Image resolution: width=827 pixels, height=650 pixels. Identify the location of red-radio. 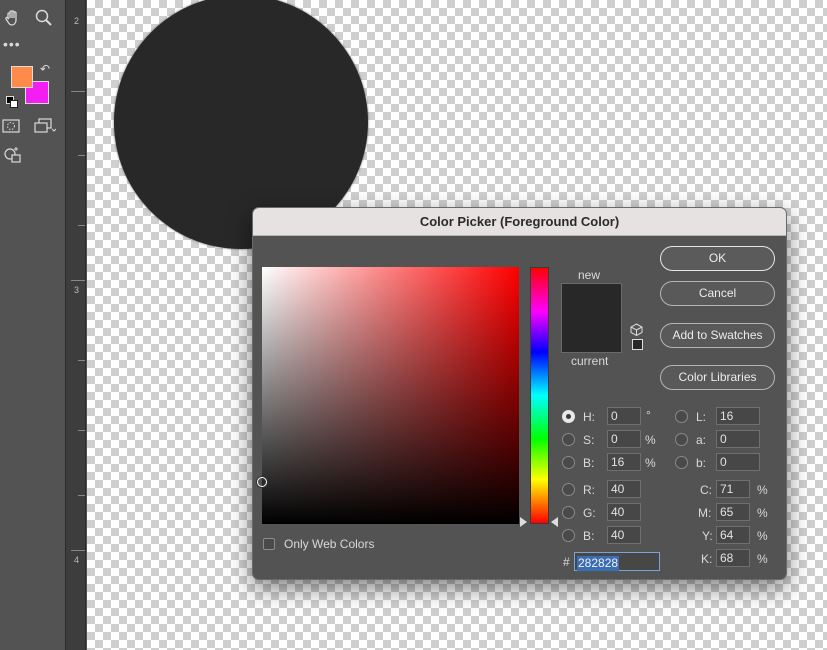
(568, 489).